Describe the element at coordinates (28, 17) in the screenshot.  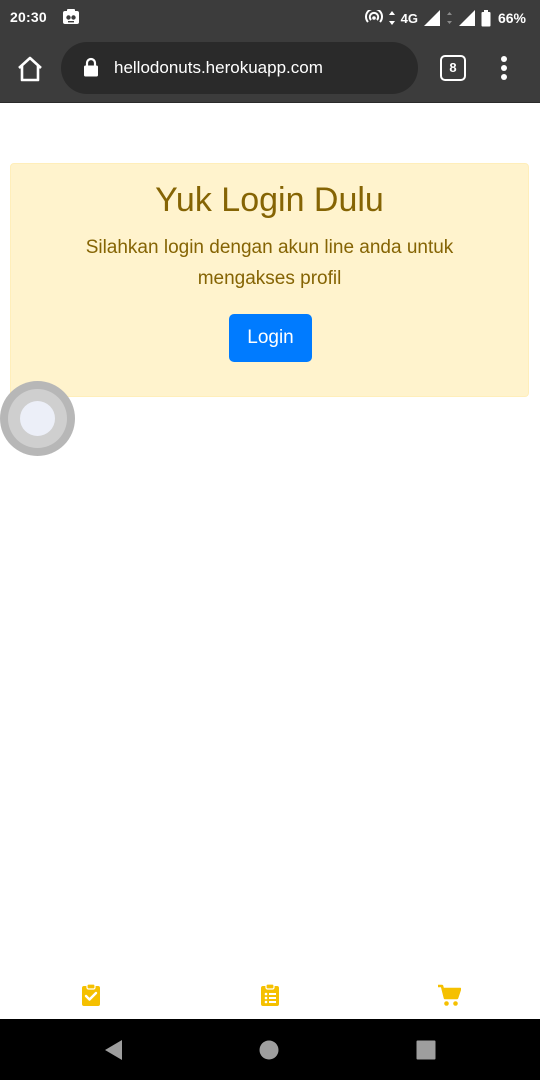
I see `status-time: 20:30` at that location.